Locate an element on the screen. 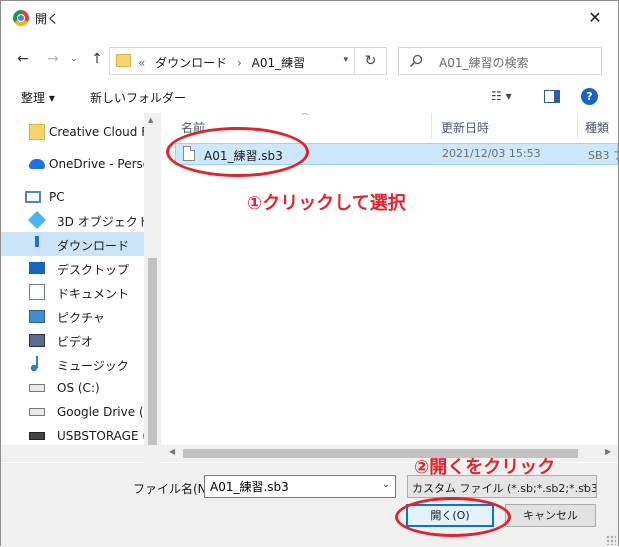 Image resolution: width=619 pixels, height=547 pixels. nav-item-label: OneDrive - Personal is located at coordinates (96, 164).